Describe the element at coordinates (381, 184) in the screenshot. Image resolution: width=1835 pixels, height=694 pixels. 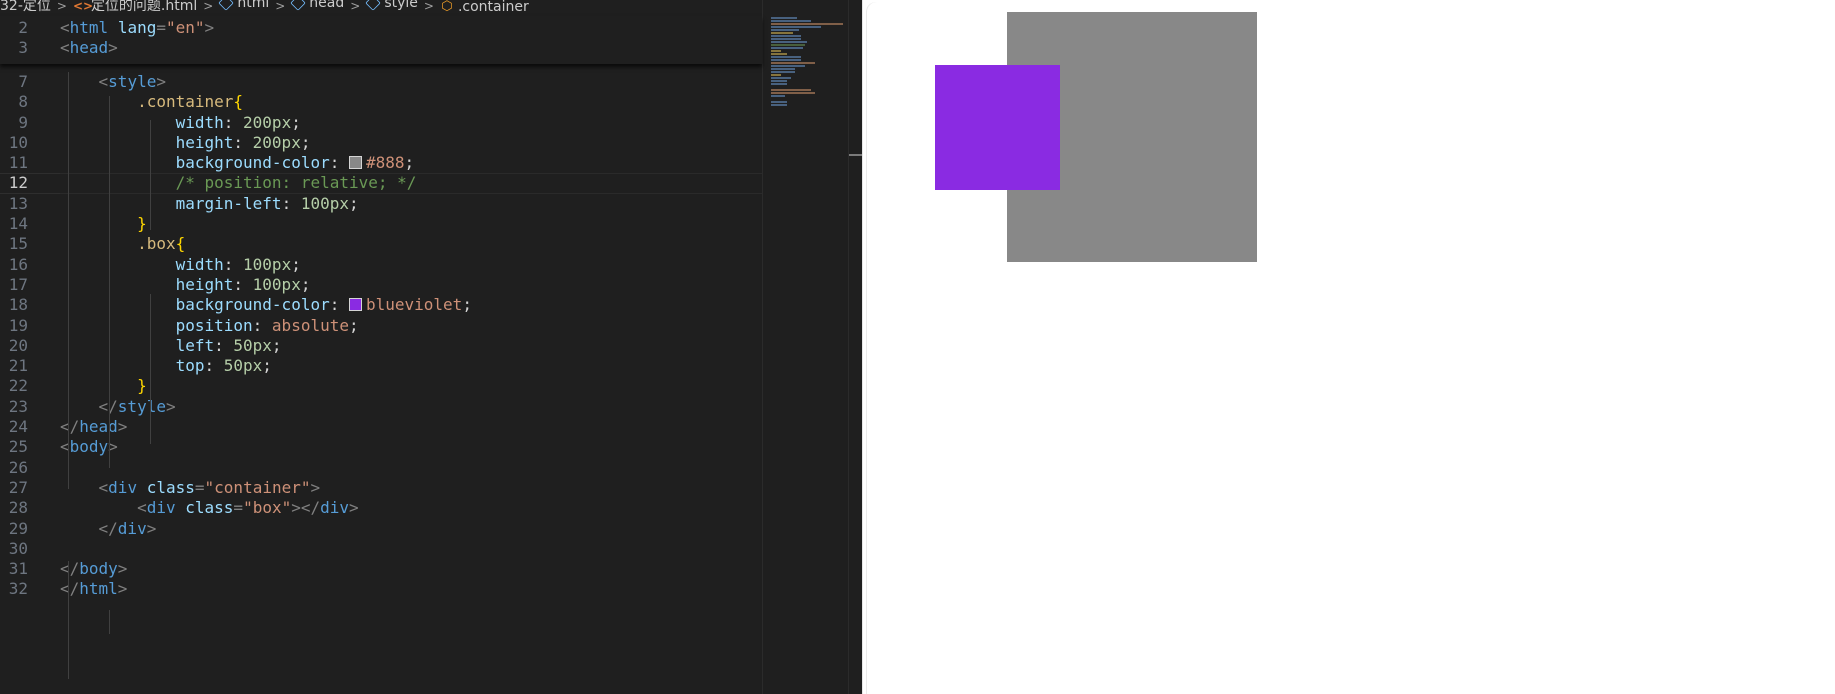
I see `code-line: 12 /* position: relative; */` at that location.